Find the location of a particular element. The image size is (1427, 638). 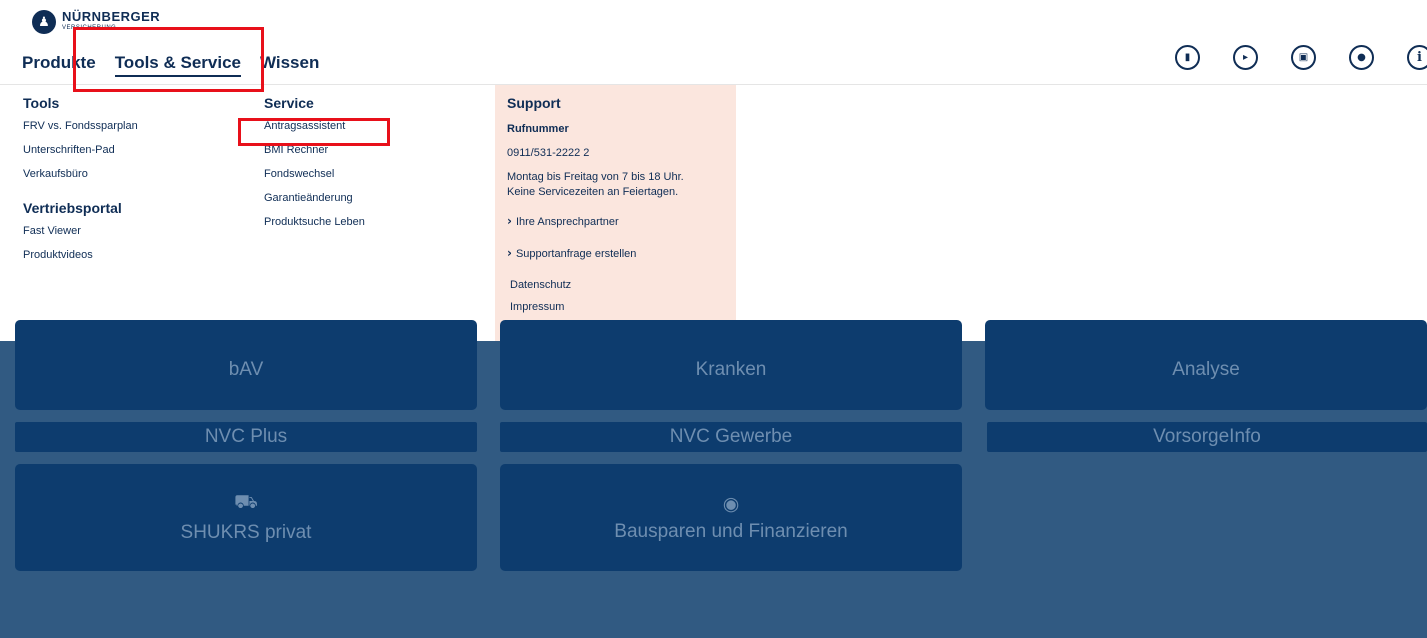

link-fast-viewer: Fast Viewer is located at coordinates (80, 231).